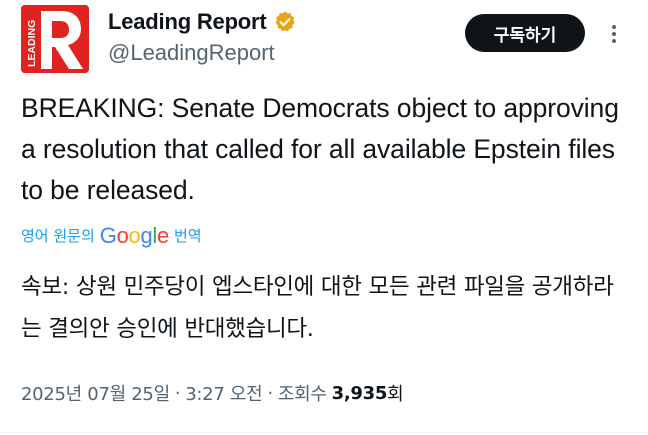  I want to click on translate-prefix: 영어 원문의, so click(58, 235).